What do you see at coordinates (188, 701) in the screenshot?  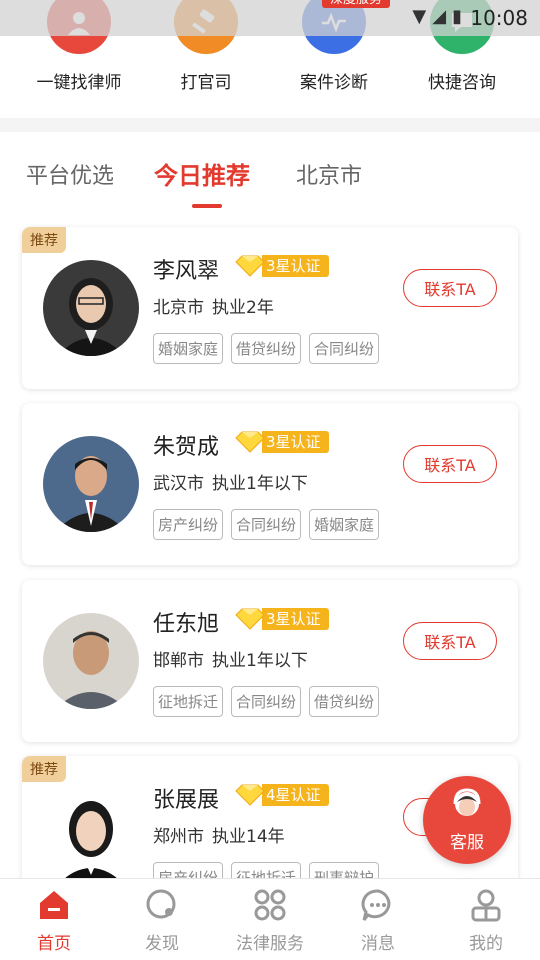 I see `specialty-tag: 征地拆迁` at bounding box center [188, 701].